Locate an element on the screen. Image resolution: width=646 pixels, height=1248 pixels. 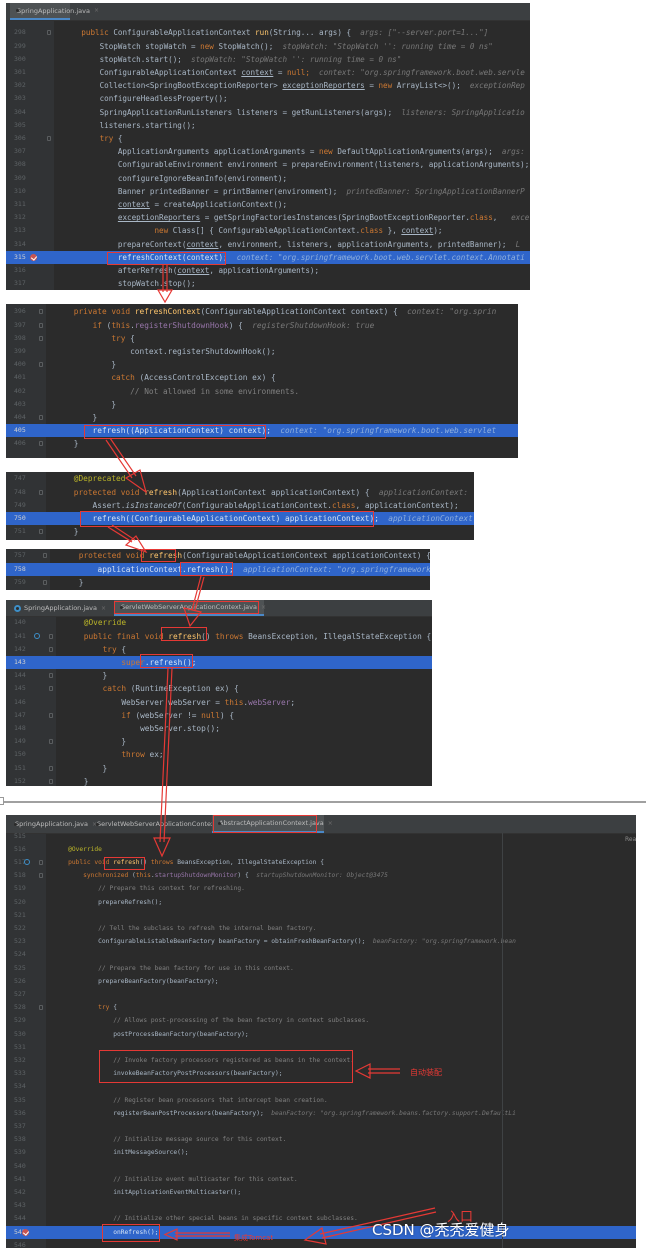
code-token: Assert. is located at coordinates (90, 505).